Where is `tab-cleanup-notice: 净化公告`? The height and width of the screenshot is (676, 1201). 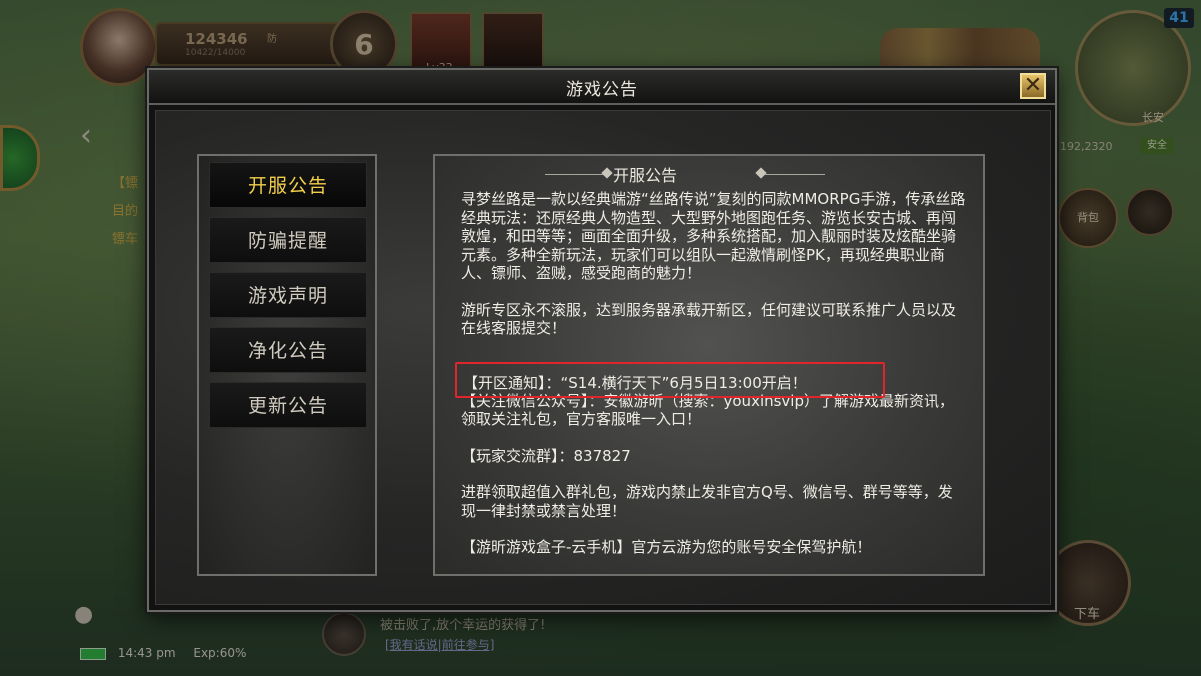 tab-cleanup-notice: 净化公告 is located at coordinates (288, 350).